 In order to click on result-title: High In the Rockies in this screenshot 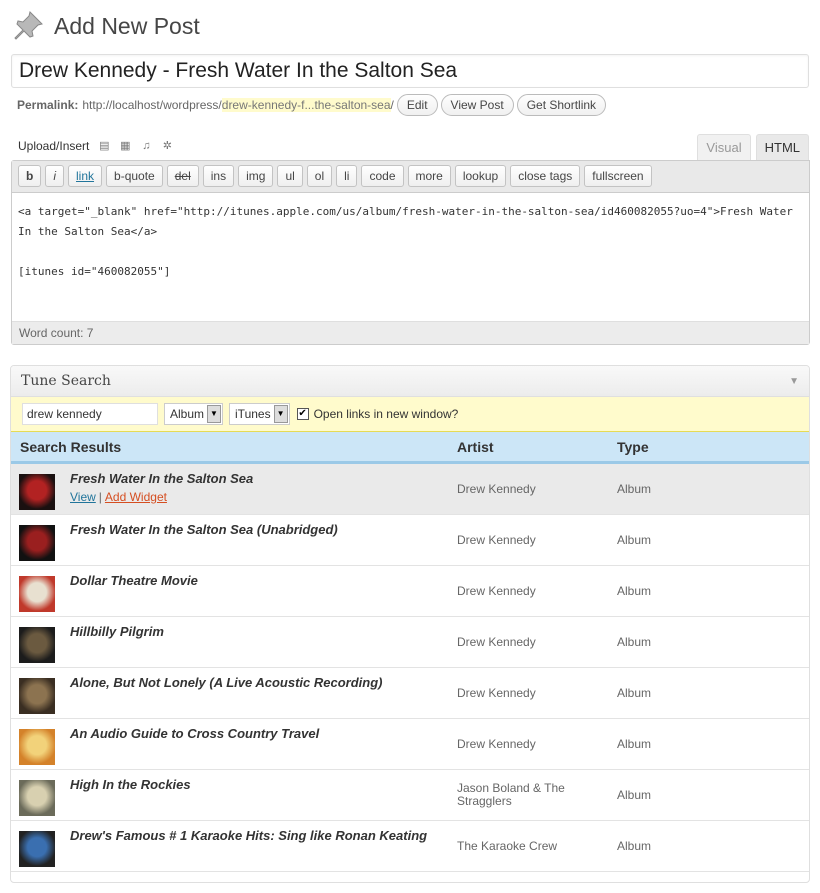, I will do `click(130, 784)`.